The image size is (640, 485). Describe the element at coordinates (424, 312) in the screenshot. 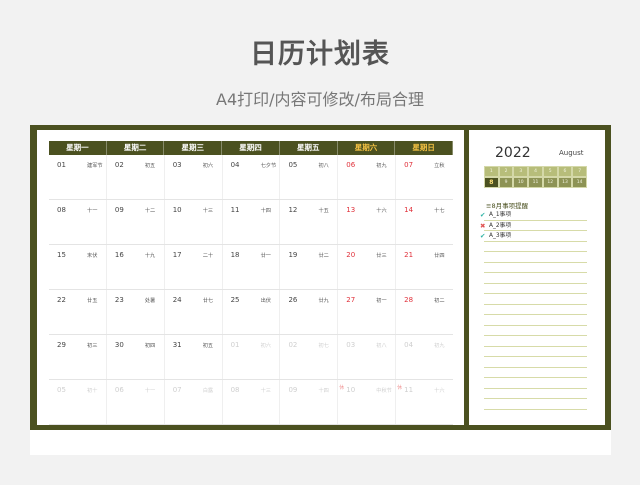

I see `calendar-day-cell: 28 初二` at that location.